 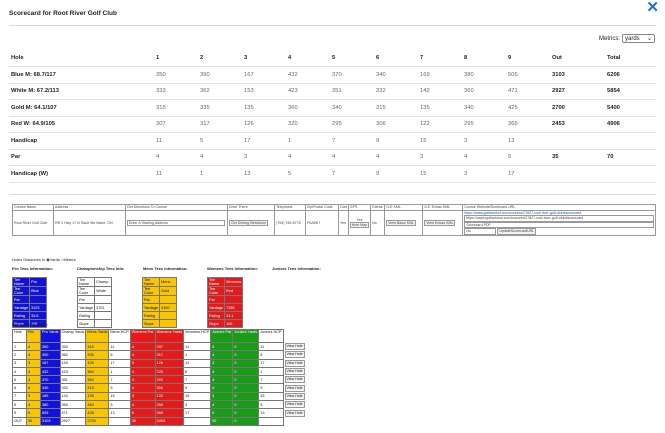 I want to click on driving-directions-button: Get Driving Directions, so click(x=248, y=222).